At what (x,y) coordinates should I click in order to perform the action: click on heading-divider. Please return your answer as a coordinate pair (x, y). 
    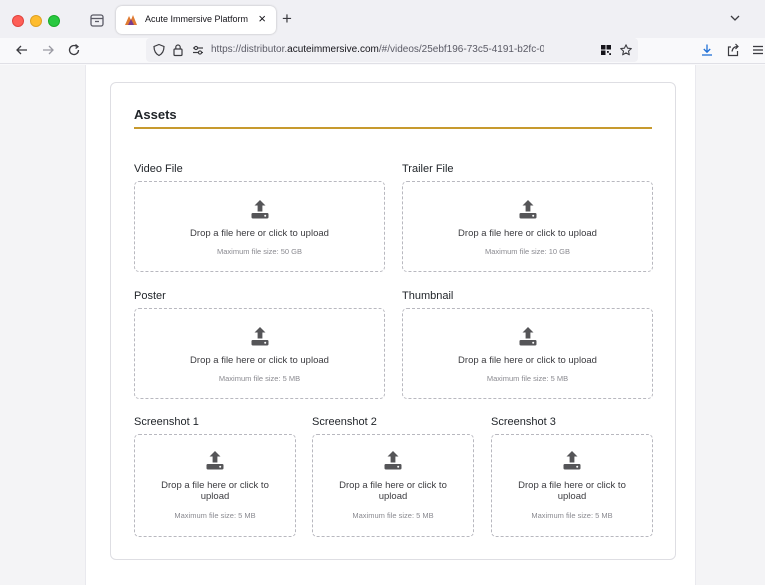
    Looking at the image, I should click on (393, 128).